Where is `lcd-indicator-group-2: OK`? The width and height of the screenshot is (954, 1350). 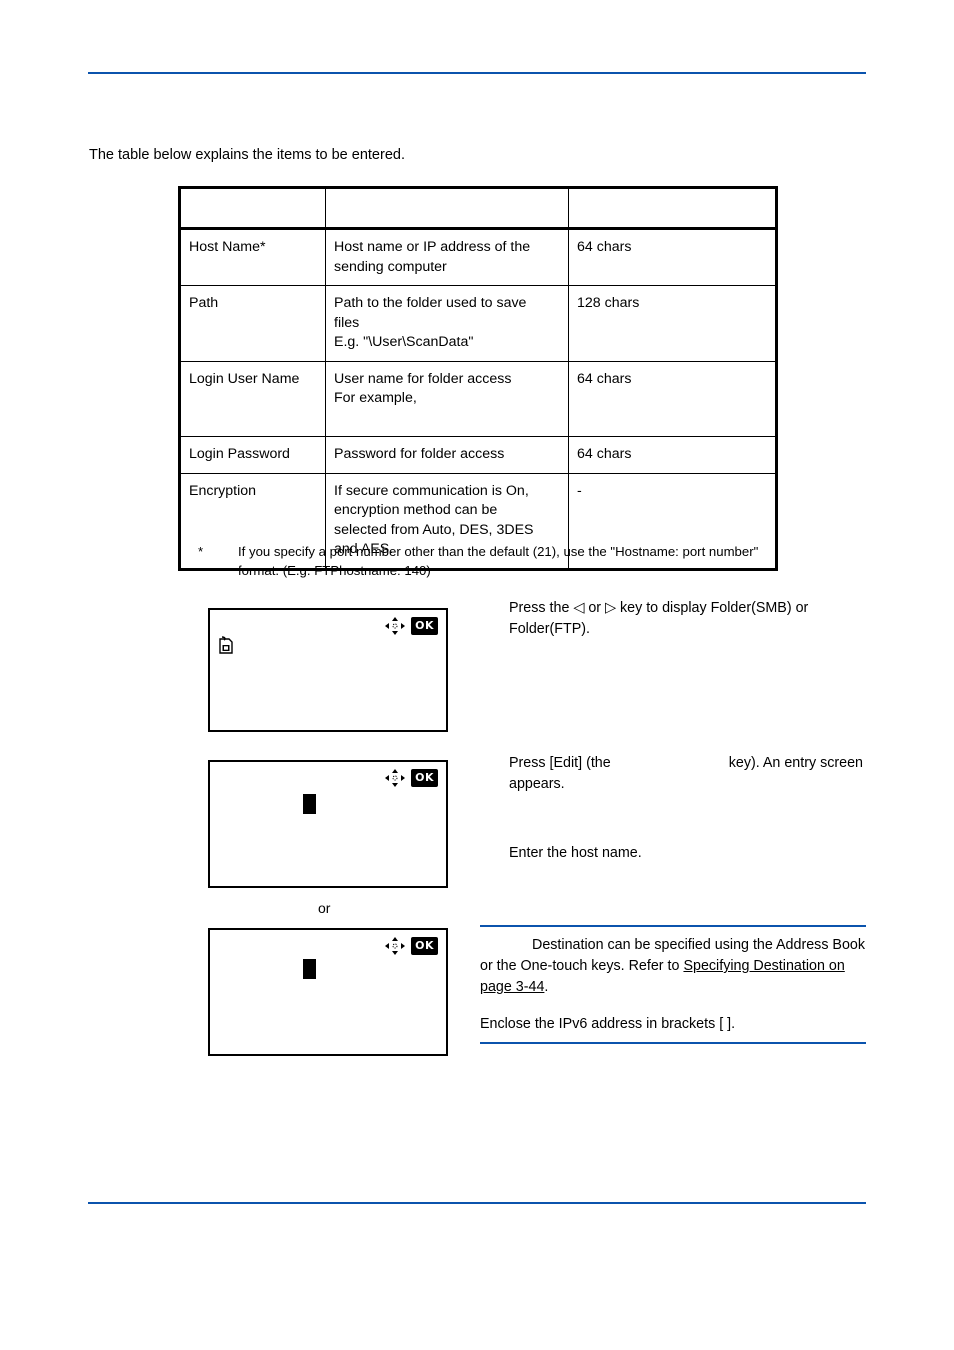
lcd-indicator-group-2: OK is located at coordinates (411, 778).